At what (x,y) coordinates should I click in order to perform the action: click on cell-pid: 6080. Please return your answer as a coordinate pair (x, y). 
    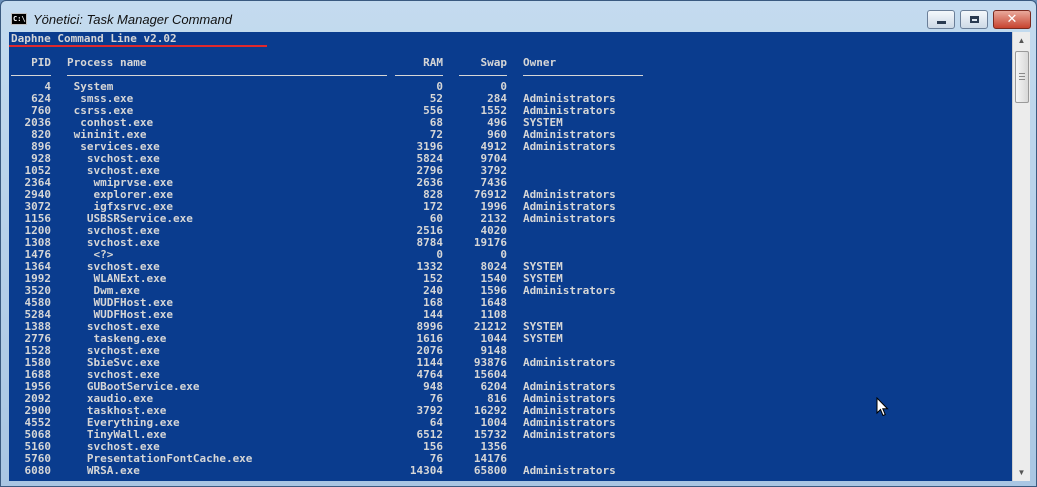
    Looking at the image, I should click on (38, 470).